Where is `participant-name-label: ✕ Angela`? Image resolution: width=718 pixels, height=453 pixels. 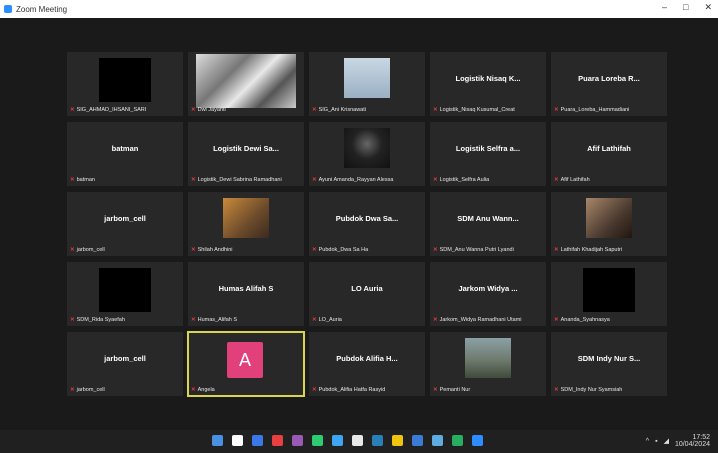
participant-name-label: ✕ Angela is located at coordinates (246, 390).